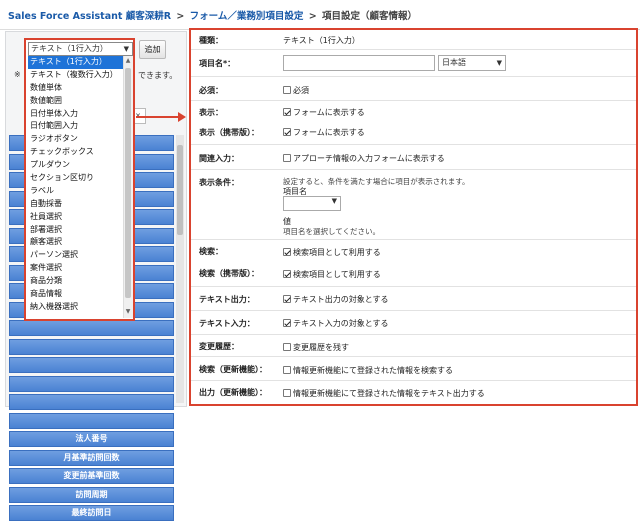 Image resolution: width=640 pixels, height=521 pixels. What do you see at coordinates (389, 393) in the screenshot?
I see `export-update-text: 情報更新機能にて登録された情報をテキスト出力する` at bounding box center [389, 393].